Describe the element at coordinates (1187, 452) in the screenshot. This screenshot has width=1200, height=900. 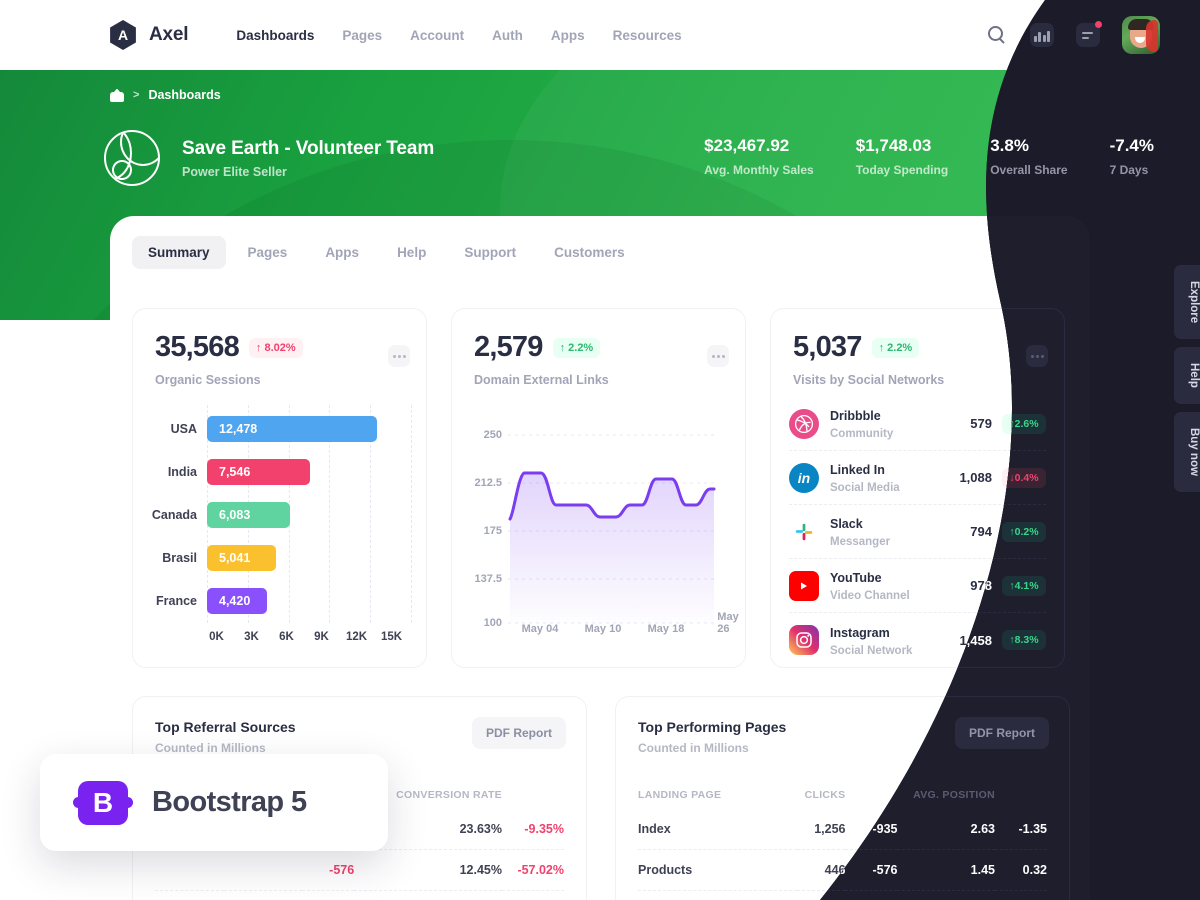
I see `side-tab-buy-now: Buy now` at that location.